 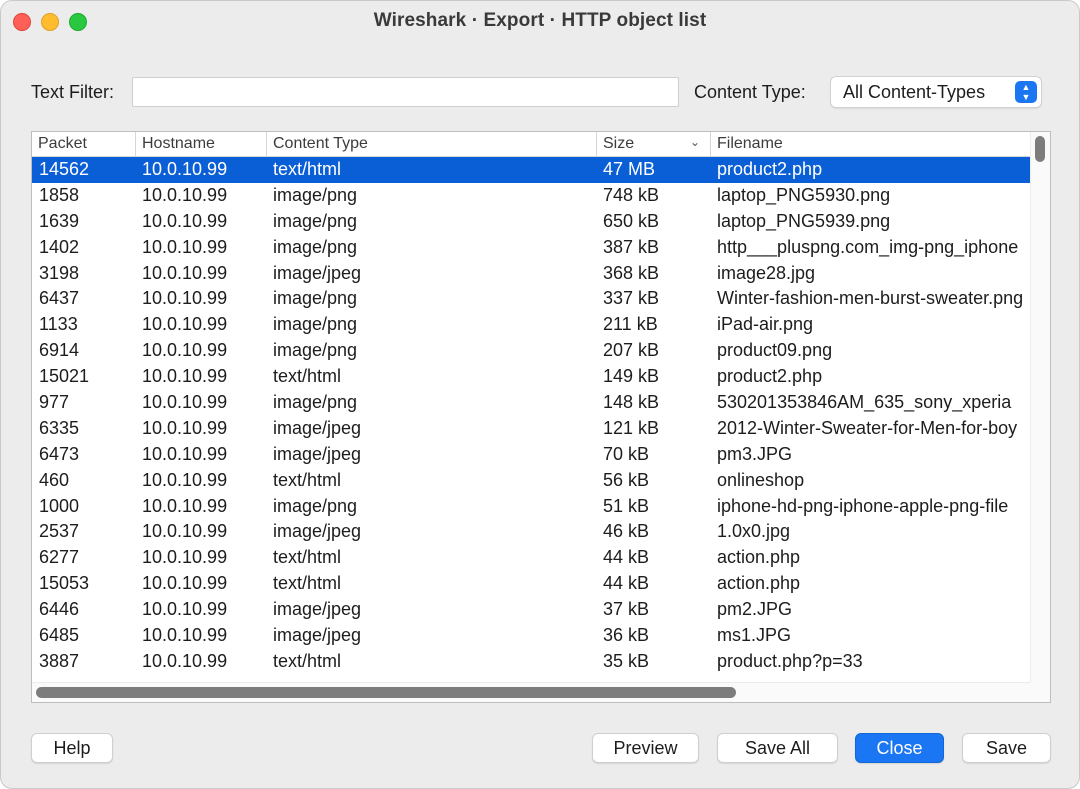 I want to click on horizontal-scrollbar-thumb, so click(x=386, y=692).